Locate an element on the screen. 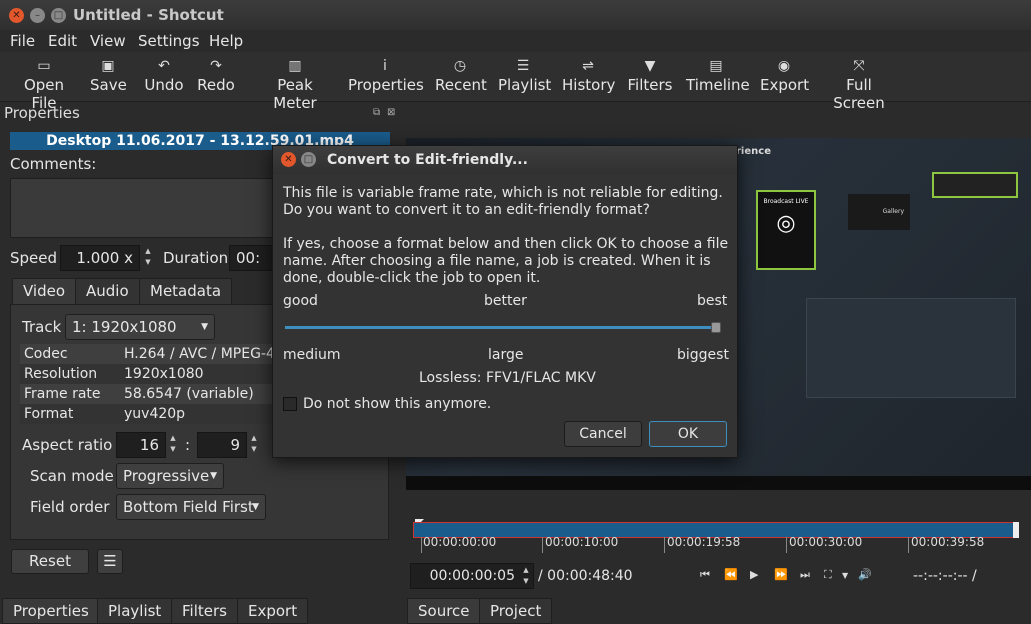 The image size is (1031, 624). format-slider-track is located at coordinates (503, 327).